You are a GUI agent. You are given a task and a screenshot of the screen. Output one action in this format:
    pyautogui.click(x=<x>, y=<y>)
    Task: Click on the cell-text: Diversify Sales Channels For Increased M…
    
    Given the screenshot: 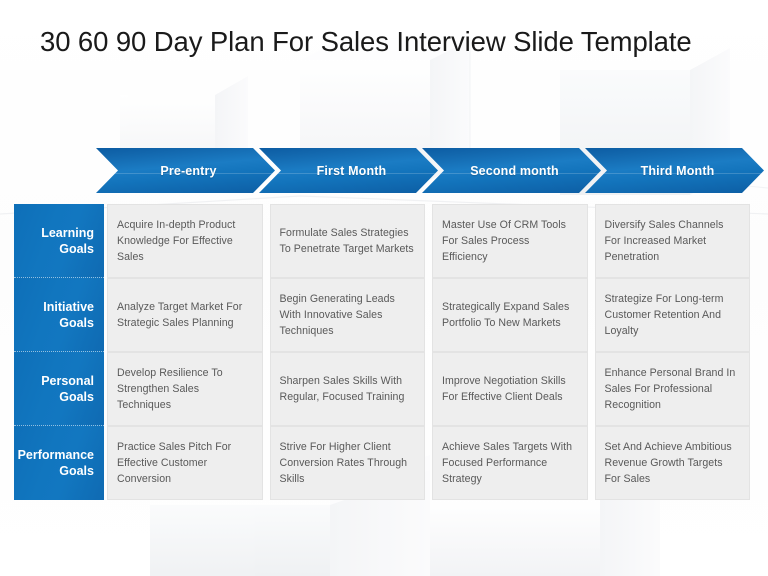 What is the action you would take?
    pyautogui.click(x=664, y=241)
    